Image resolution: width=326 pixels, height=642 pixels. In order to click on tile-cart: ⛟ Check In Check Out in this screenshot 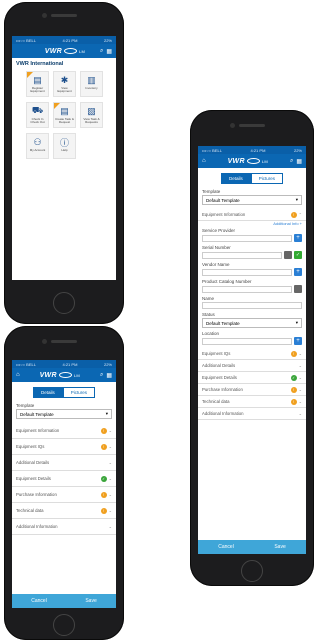, I will do `click(37, 115)`.